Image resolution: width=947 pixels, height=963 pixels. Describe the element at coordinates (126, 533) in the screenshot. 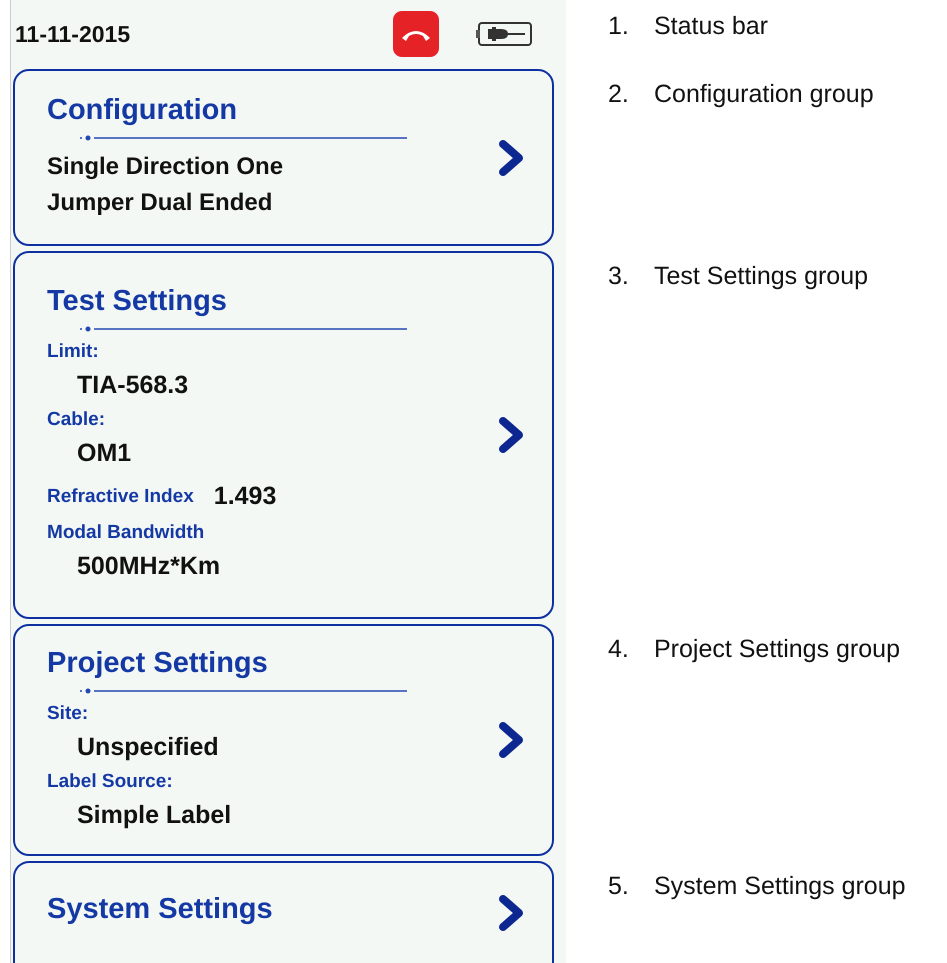

I see `field-label: Modal Bandwidth` at that location.